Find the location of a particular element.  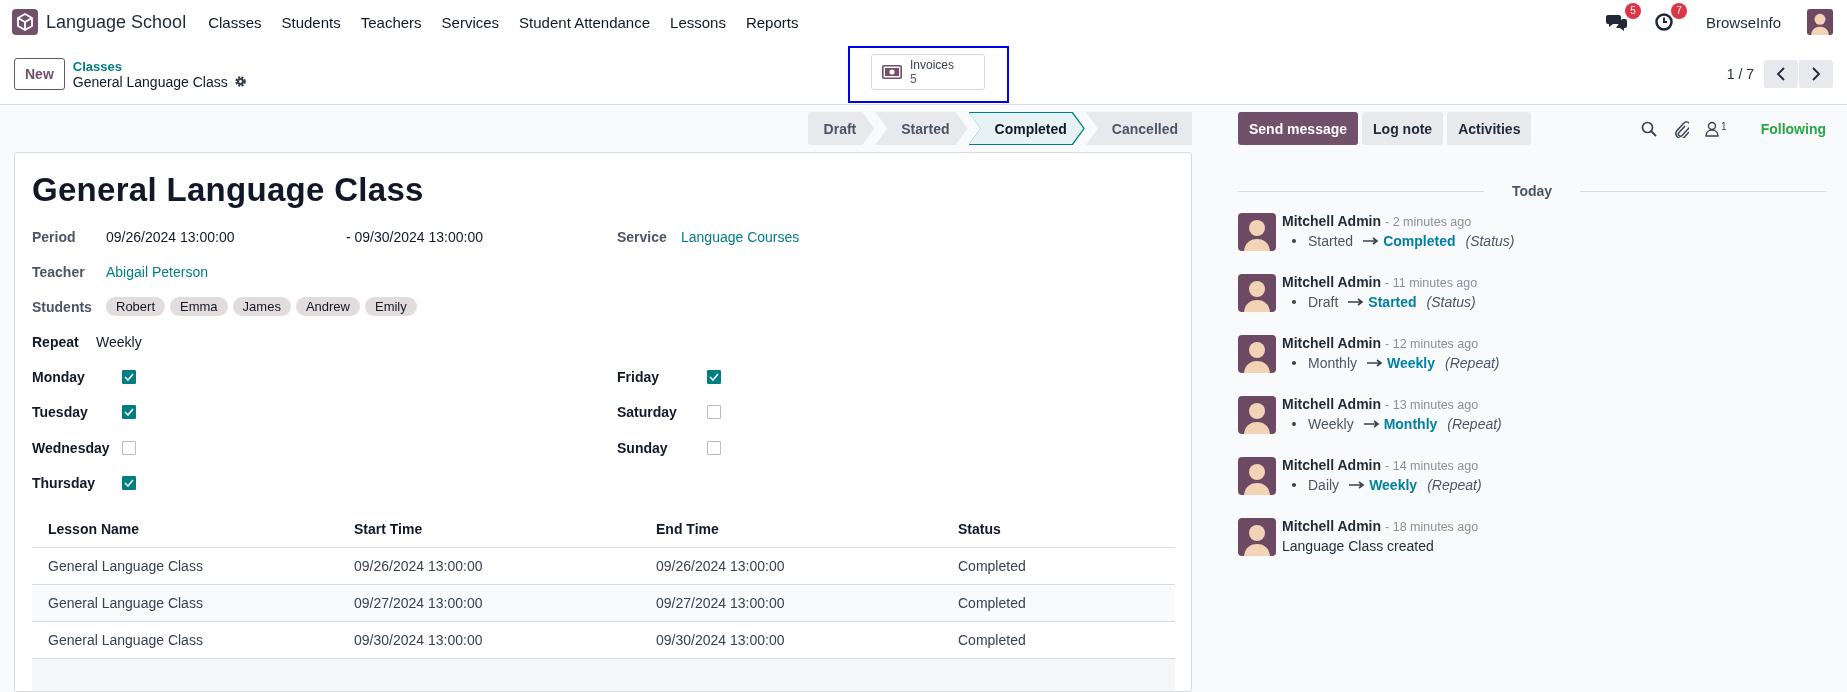

app-name: Language School is located at coordinates (116, 22).